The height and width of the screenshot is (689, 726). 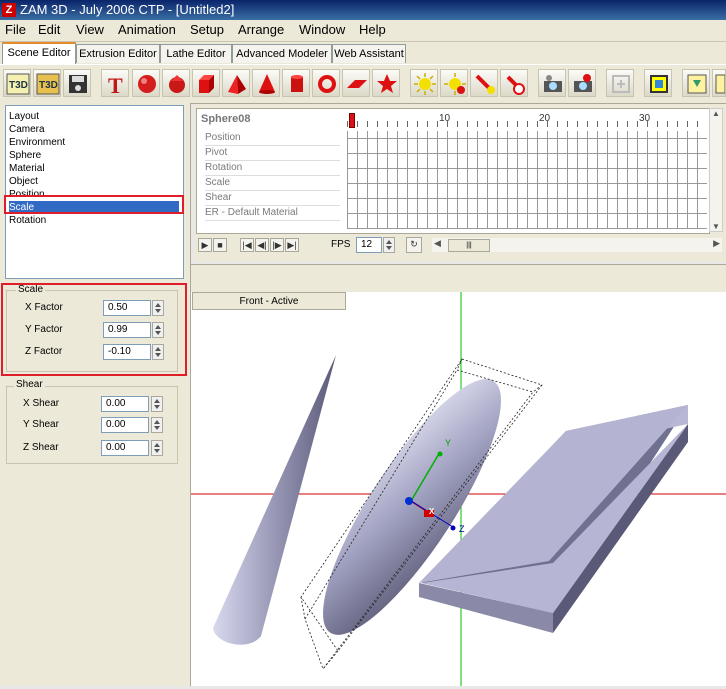 I want to click on track-pivot: Pivot, so click(x=272, y=153).